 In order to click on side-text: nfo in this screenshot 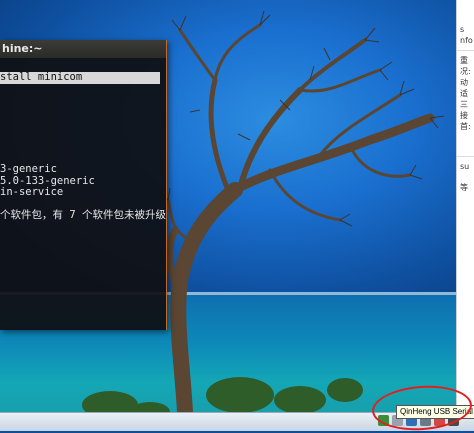, I will do `click(466, 40)`.